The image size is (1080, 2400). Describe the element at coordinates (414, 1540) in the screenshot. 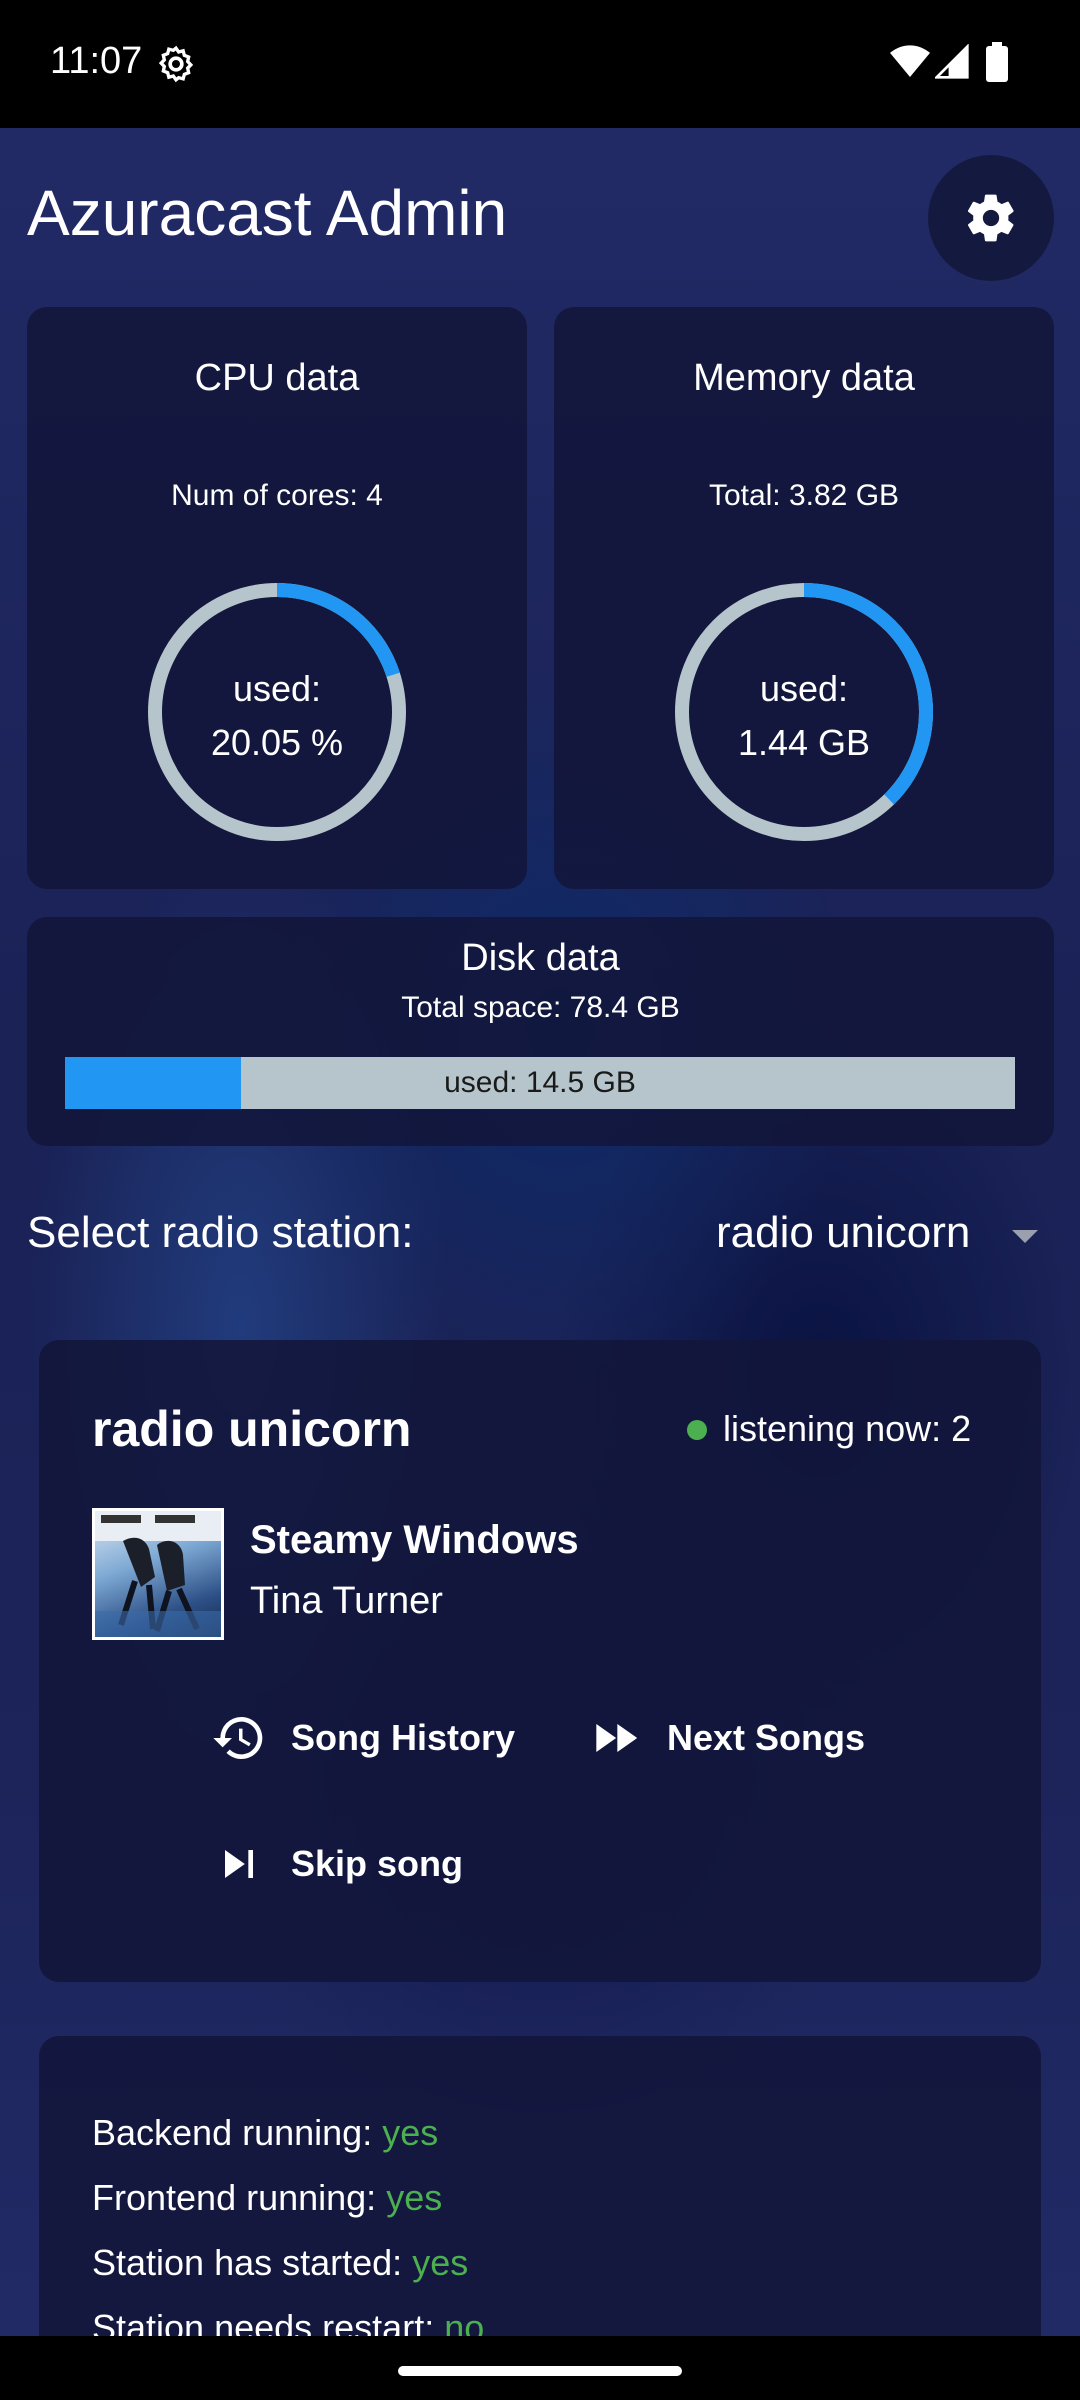

I see `song-title: Steamy Windows` at that location.